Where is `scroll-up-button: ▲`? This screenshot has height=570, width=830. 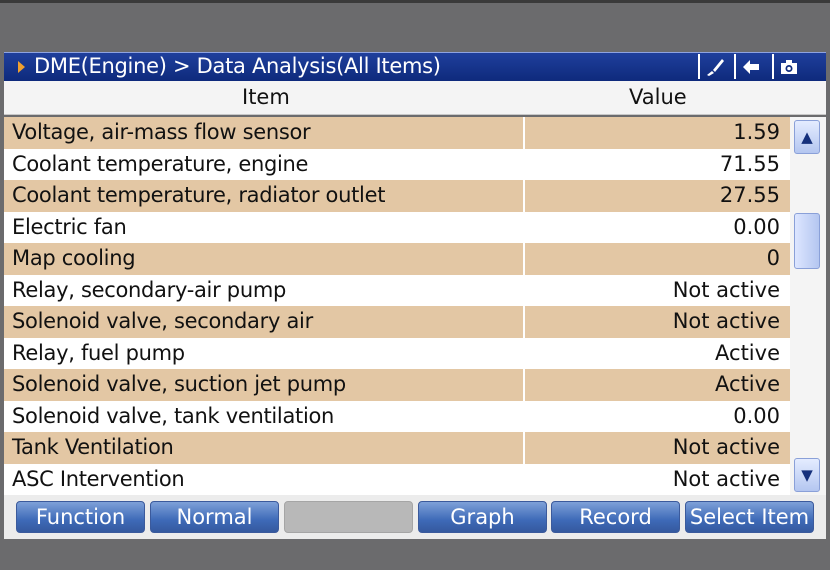
scroll-up-button: ▲ is located at coordinates (807, 137).